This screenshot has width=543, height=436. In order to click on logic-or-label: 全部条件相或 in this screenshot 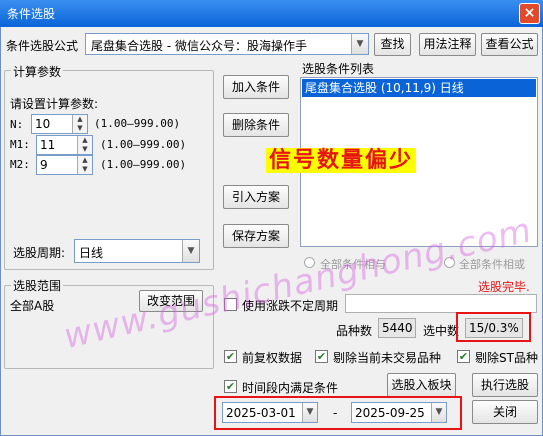, I will do `click(492, 264)`.